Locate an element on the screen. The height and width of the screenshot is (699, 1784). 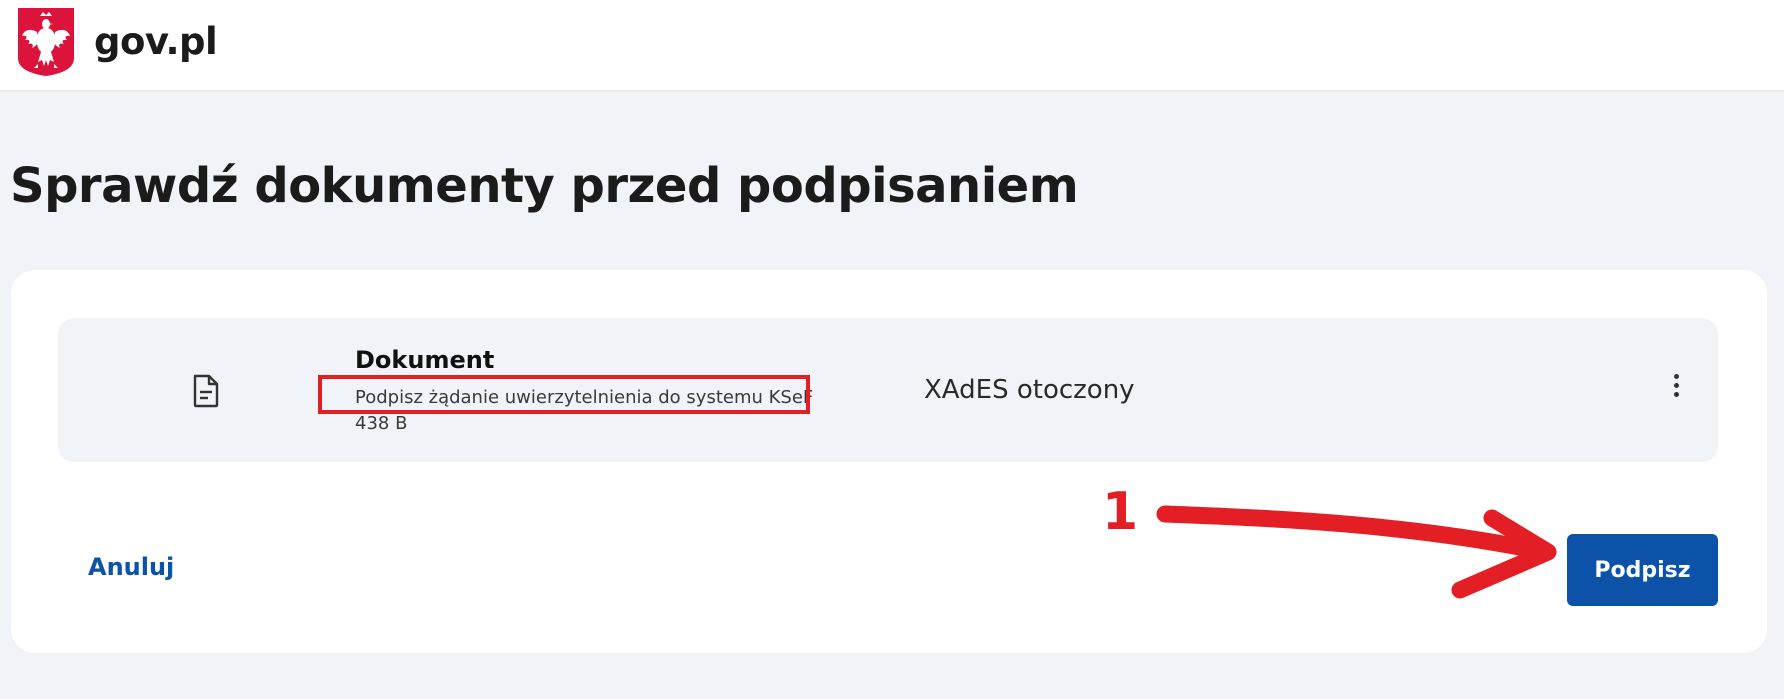
step-number-annotation: 1 is located at coordinates (1120, 512).